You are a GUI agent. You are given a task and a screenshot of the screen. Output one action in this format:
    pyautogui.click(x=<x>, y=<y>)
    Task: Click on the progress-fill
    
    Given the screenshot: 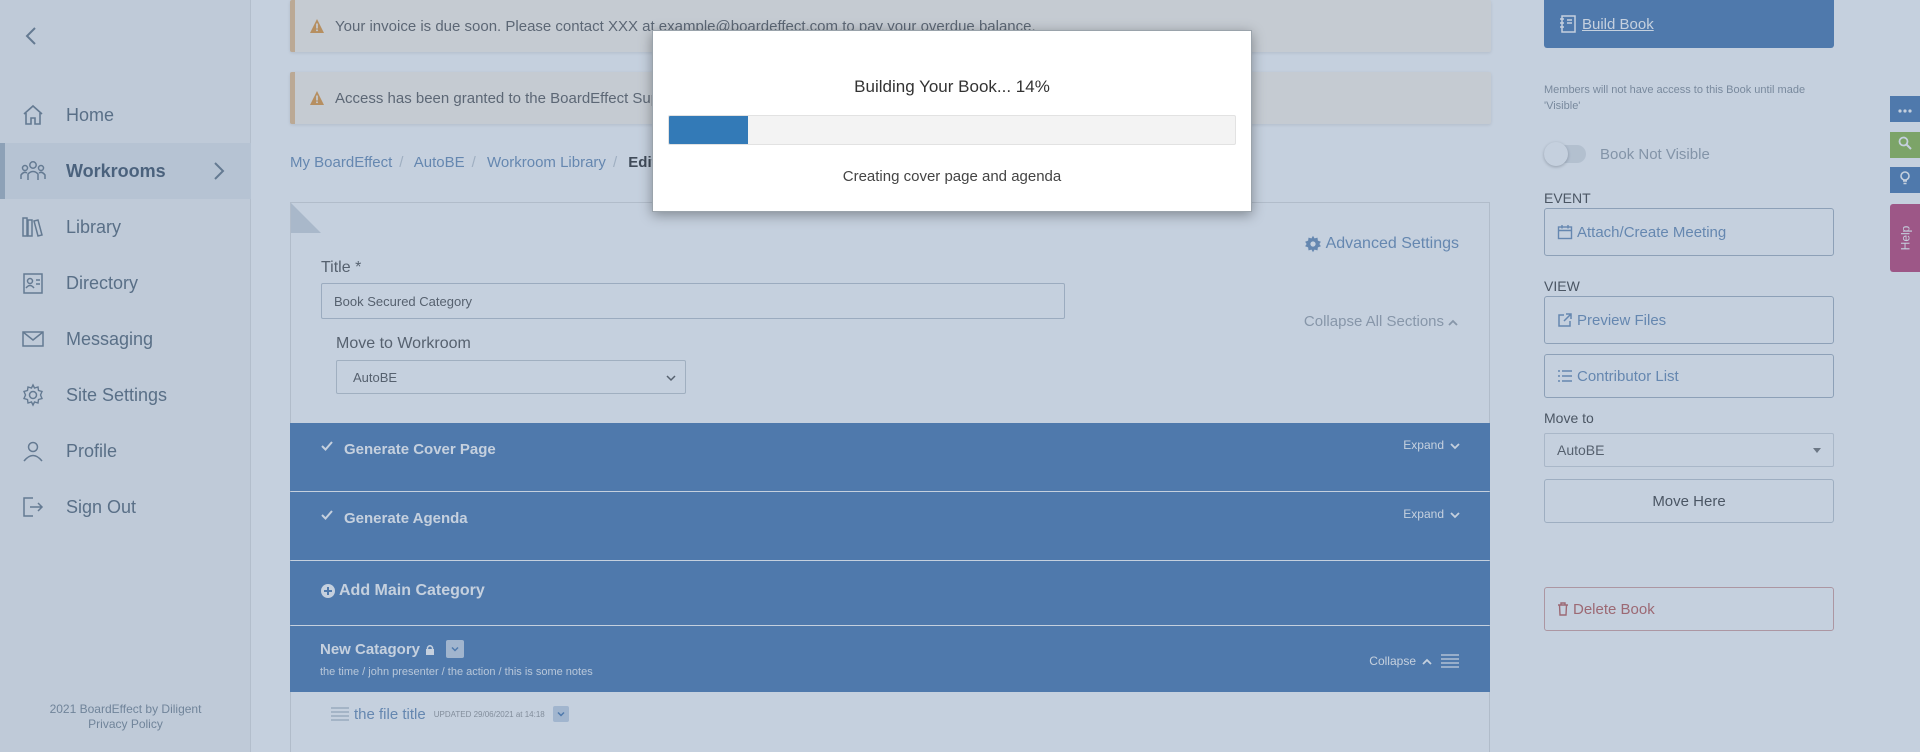 What is the action you would take?
    pyautogui.click(x=709, y=130)
    